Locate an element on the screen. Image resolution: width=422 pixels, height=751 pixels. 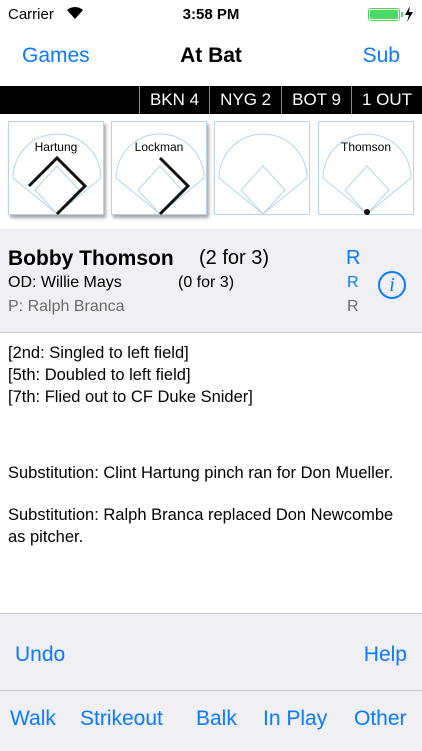
on-deck-name: OD: Willie Mays is located at coordinates (65, 282).